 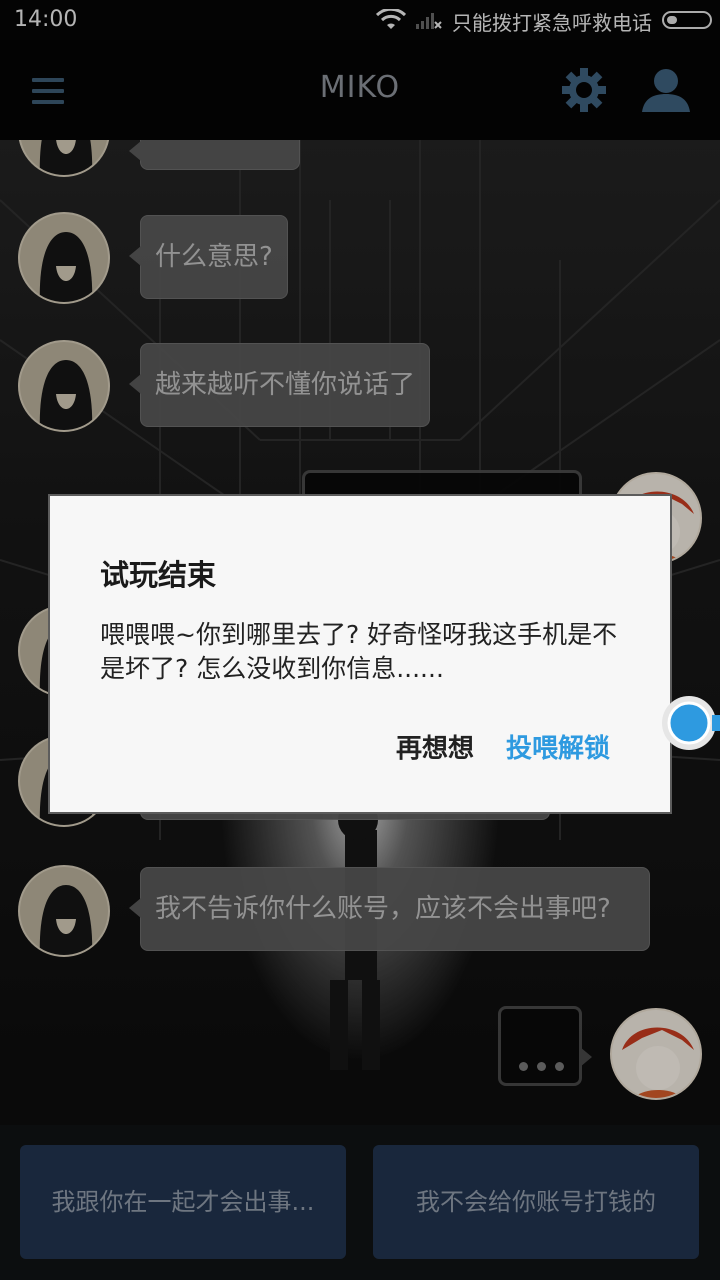 What do you see at coordinates (558, 746) in the screenshot?
I see `feed-unlock-button: 投喂解锁` at bounding box center [558, 746].